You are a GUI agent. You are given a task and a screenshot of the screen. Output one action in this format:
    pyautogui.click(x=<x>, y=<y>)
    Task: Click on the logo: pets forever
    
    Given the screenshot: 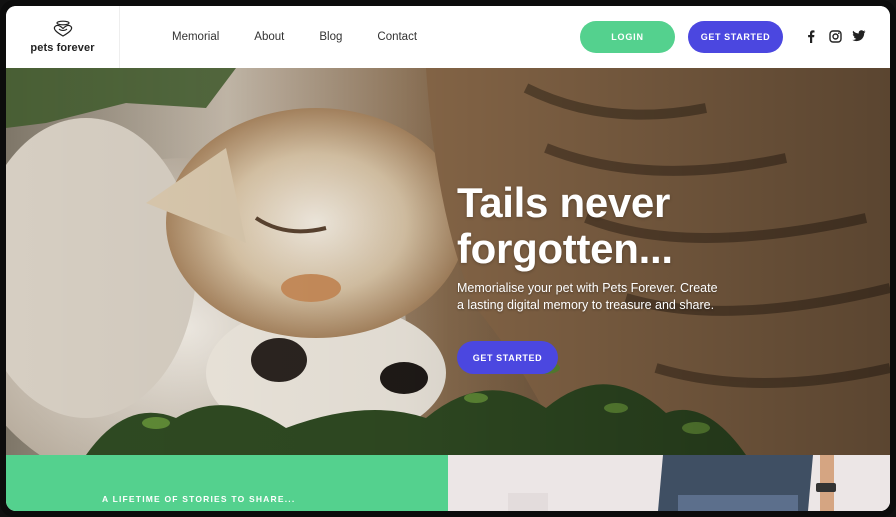 What is the action you would take?
    pyautogui.click(x=63, y=37)
    